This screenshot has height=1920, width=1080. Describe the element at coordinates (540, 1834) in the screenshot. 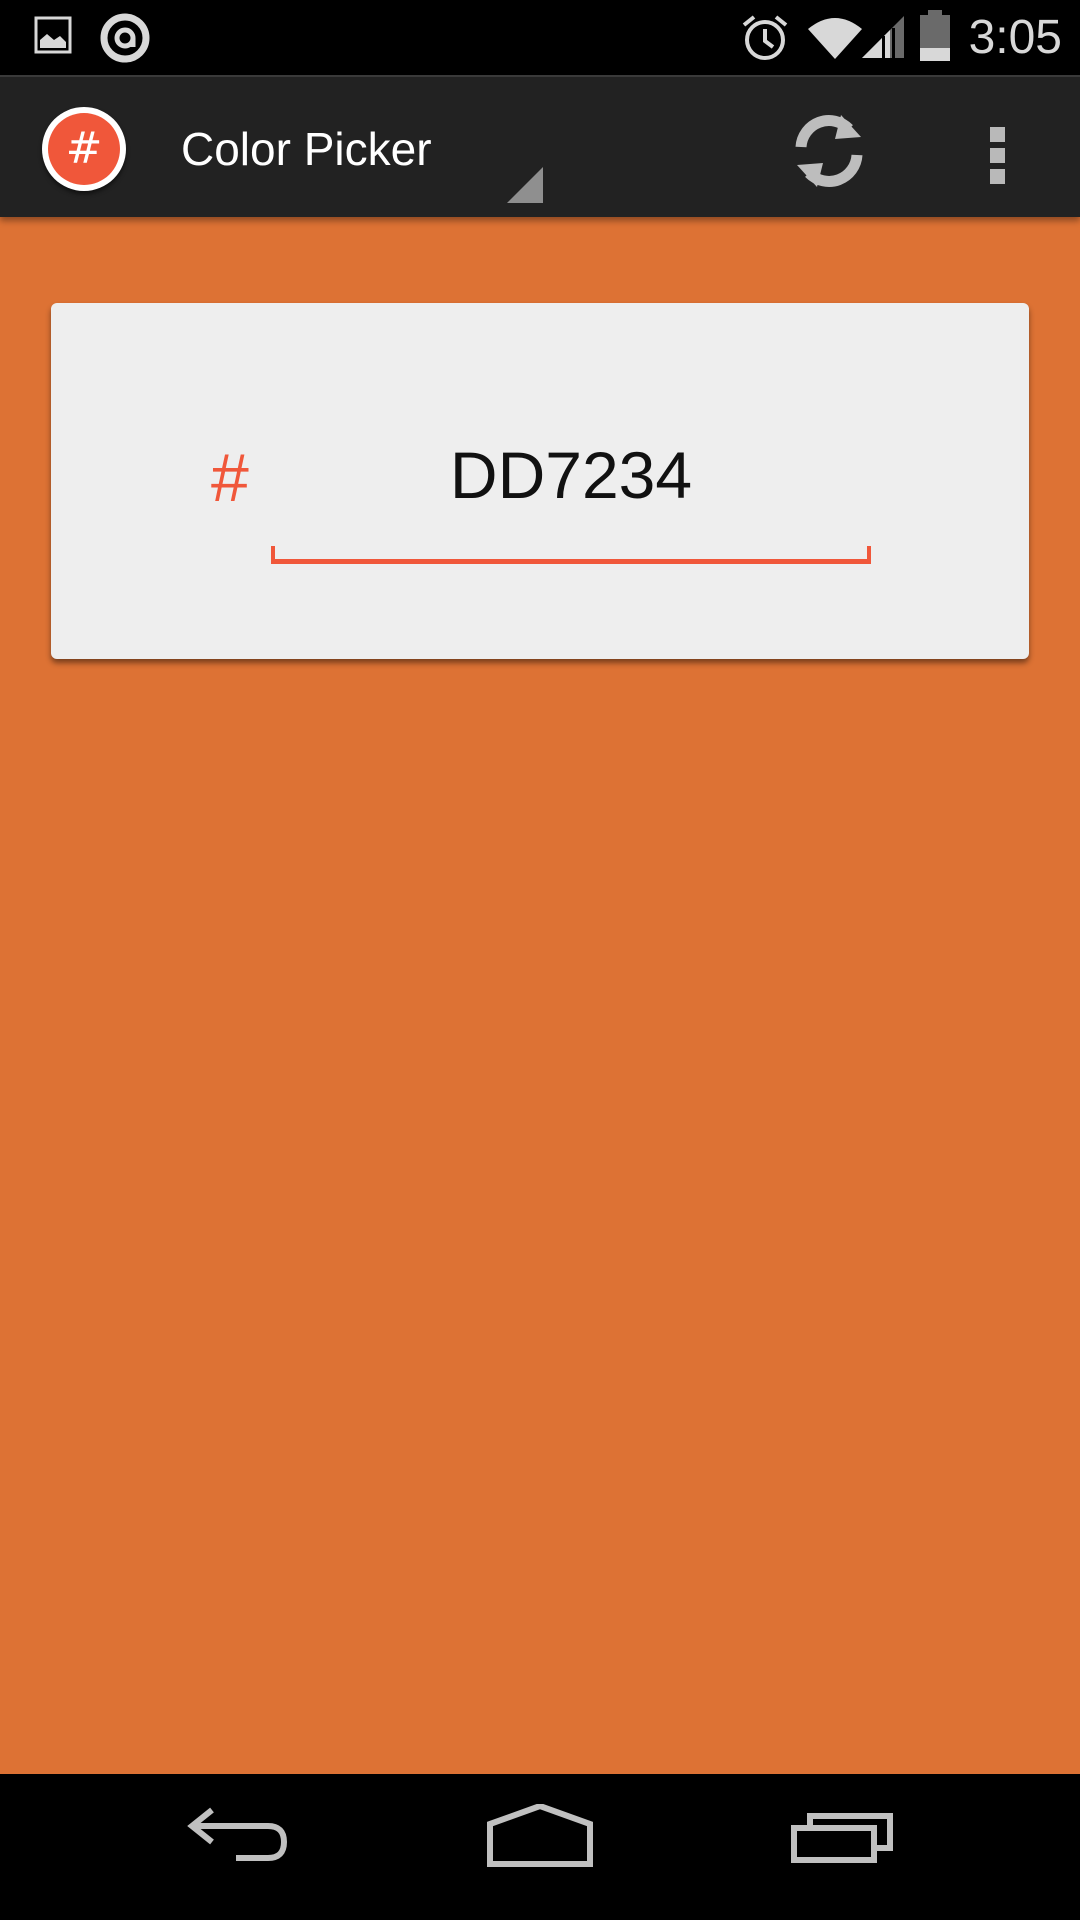

I see `home-icon` at that location.